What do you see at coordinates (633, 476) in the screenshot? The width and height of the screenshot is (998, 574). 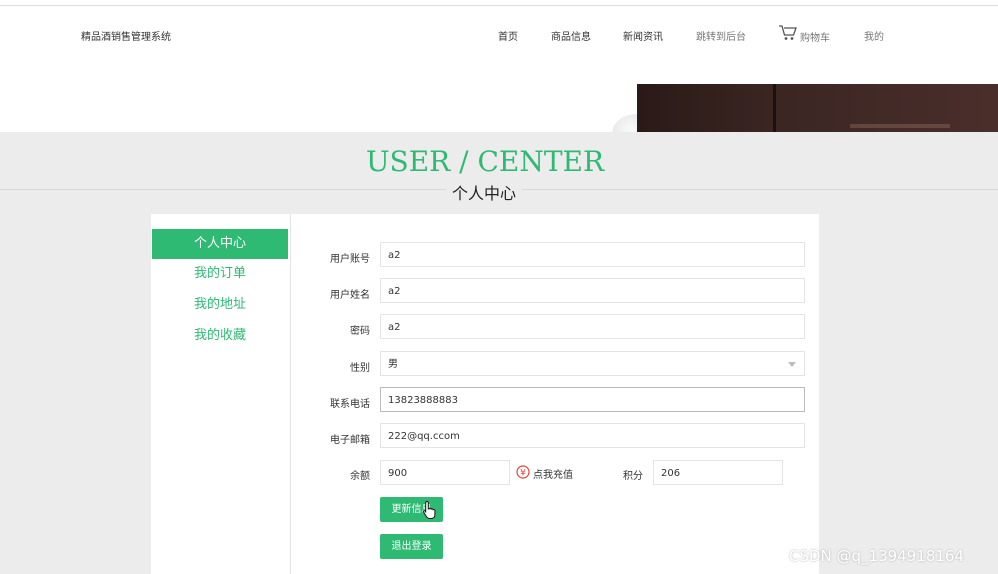 I see `points-label: 积分` at bounding box center [633, 476].